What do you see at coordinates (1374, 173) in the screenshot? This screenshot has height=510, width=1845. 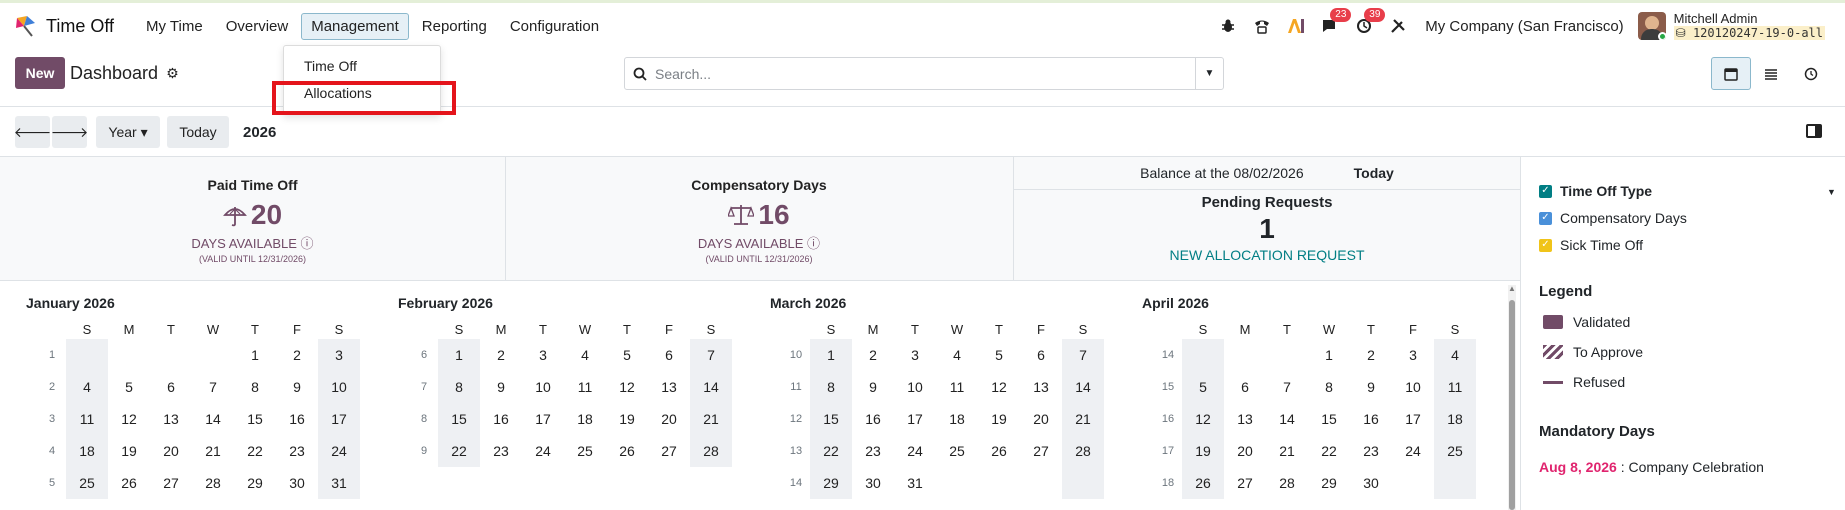 I see `balance-today-button: Today` at bounding box center [1374, 173].